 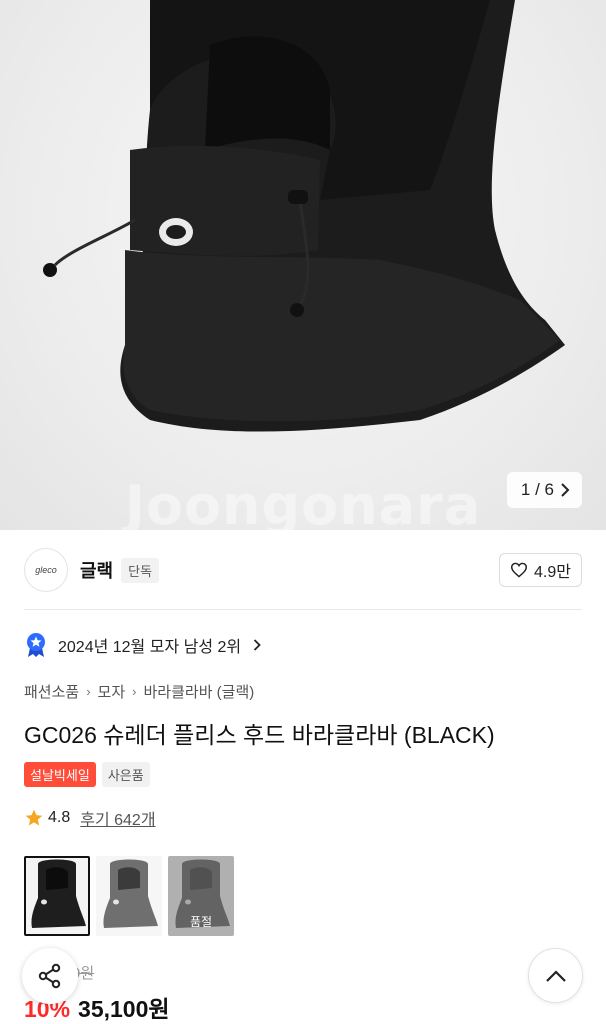 I want to click on store-logo-text: gleco, so click(x=46, y=570).